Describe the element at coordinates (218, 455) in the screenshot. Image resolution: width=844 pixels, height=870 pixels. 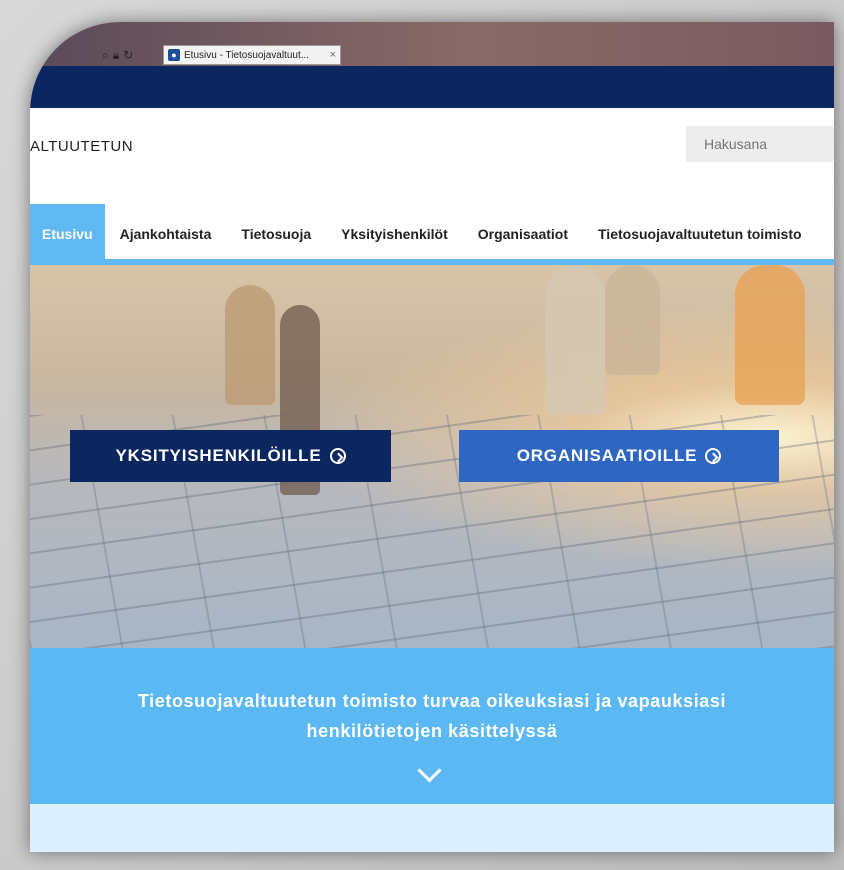
I see `individuals-button-label: YKSITYISHENKILÖILLE` at that location.